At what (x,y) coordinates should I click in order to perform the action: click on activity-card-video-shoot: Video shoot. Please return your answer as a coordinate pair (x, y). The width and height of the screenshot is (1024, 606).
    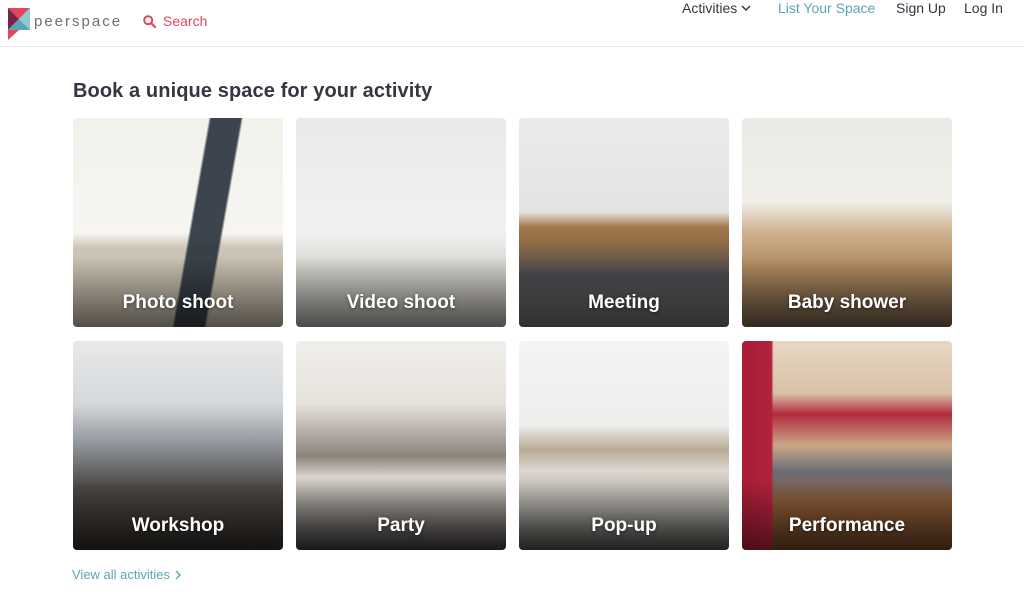
    Looking at the image, I should click on (401, 222).